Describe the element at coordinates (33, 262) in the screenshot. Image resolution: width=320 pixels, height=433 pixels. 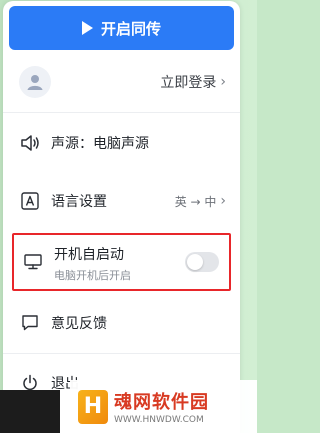
I see `monitor-icon` at that location.